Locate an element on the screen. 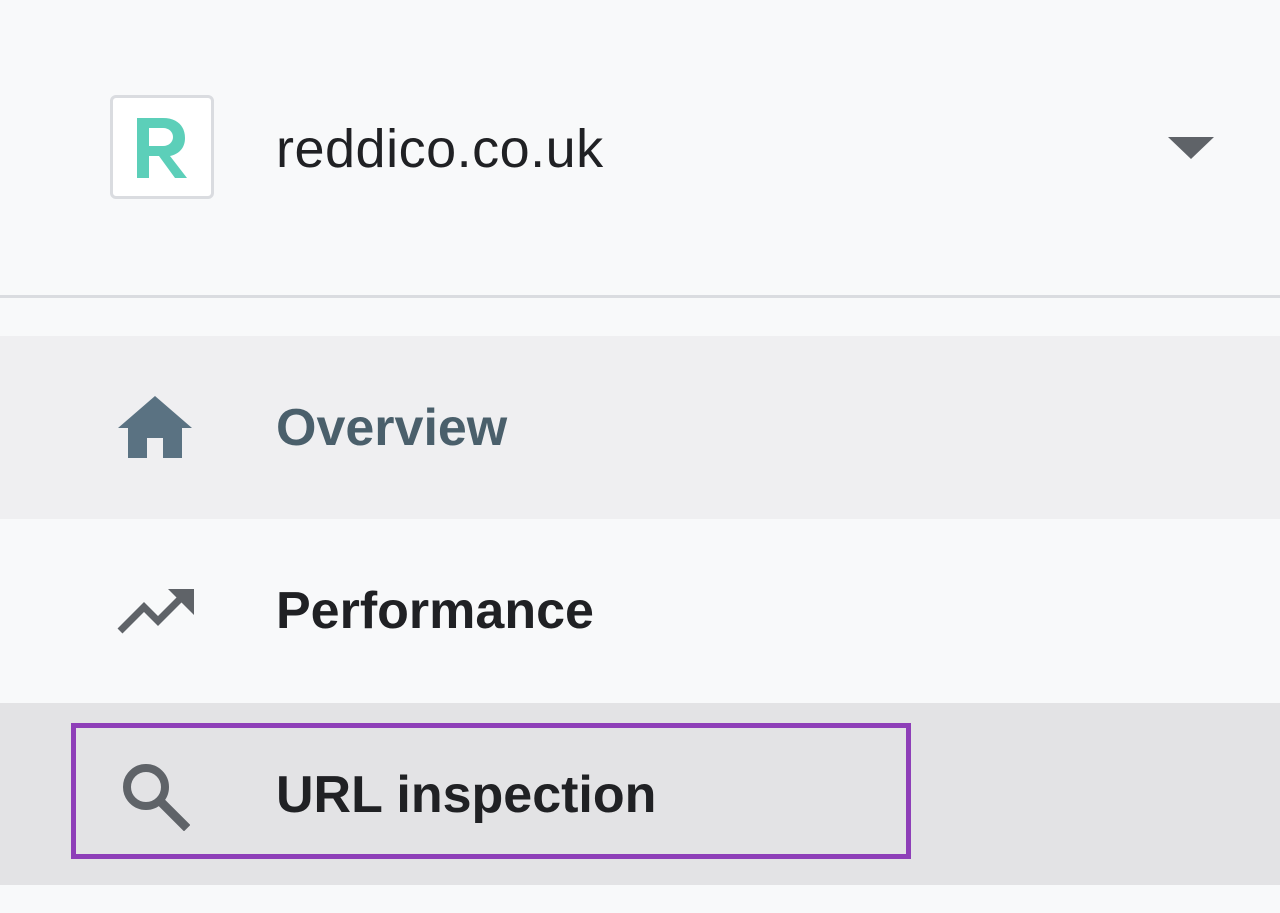  property-name: reddico.co.uk is located at coordinates (440, 149).